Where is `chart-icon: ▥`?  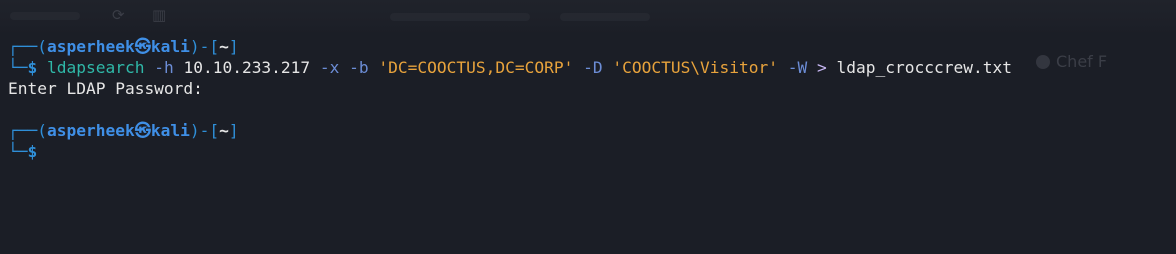
chart-icon: ▥ is located at coordinates (159, 15).